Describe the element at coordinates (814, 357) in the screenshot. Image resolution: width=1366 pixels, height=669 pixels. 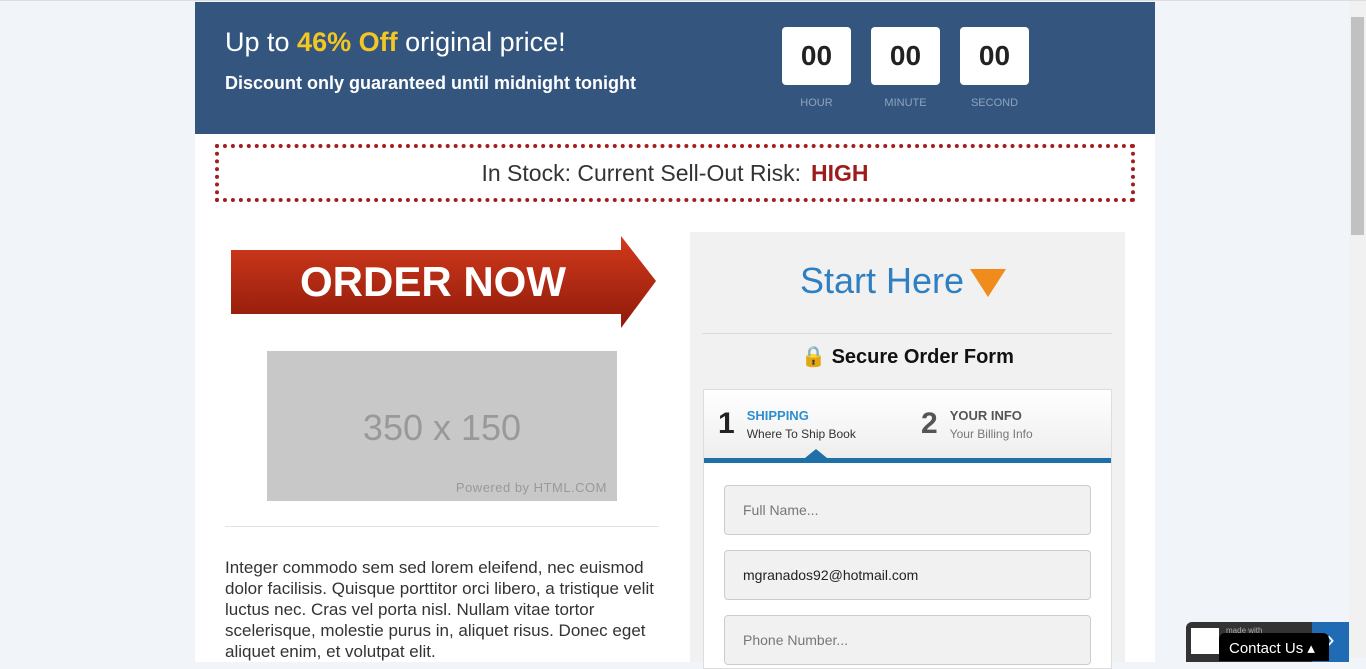
I see `lock-icon: 🔒` at that location.